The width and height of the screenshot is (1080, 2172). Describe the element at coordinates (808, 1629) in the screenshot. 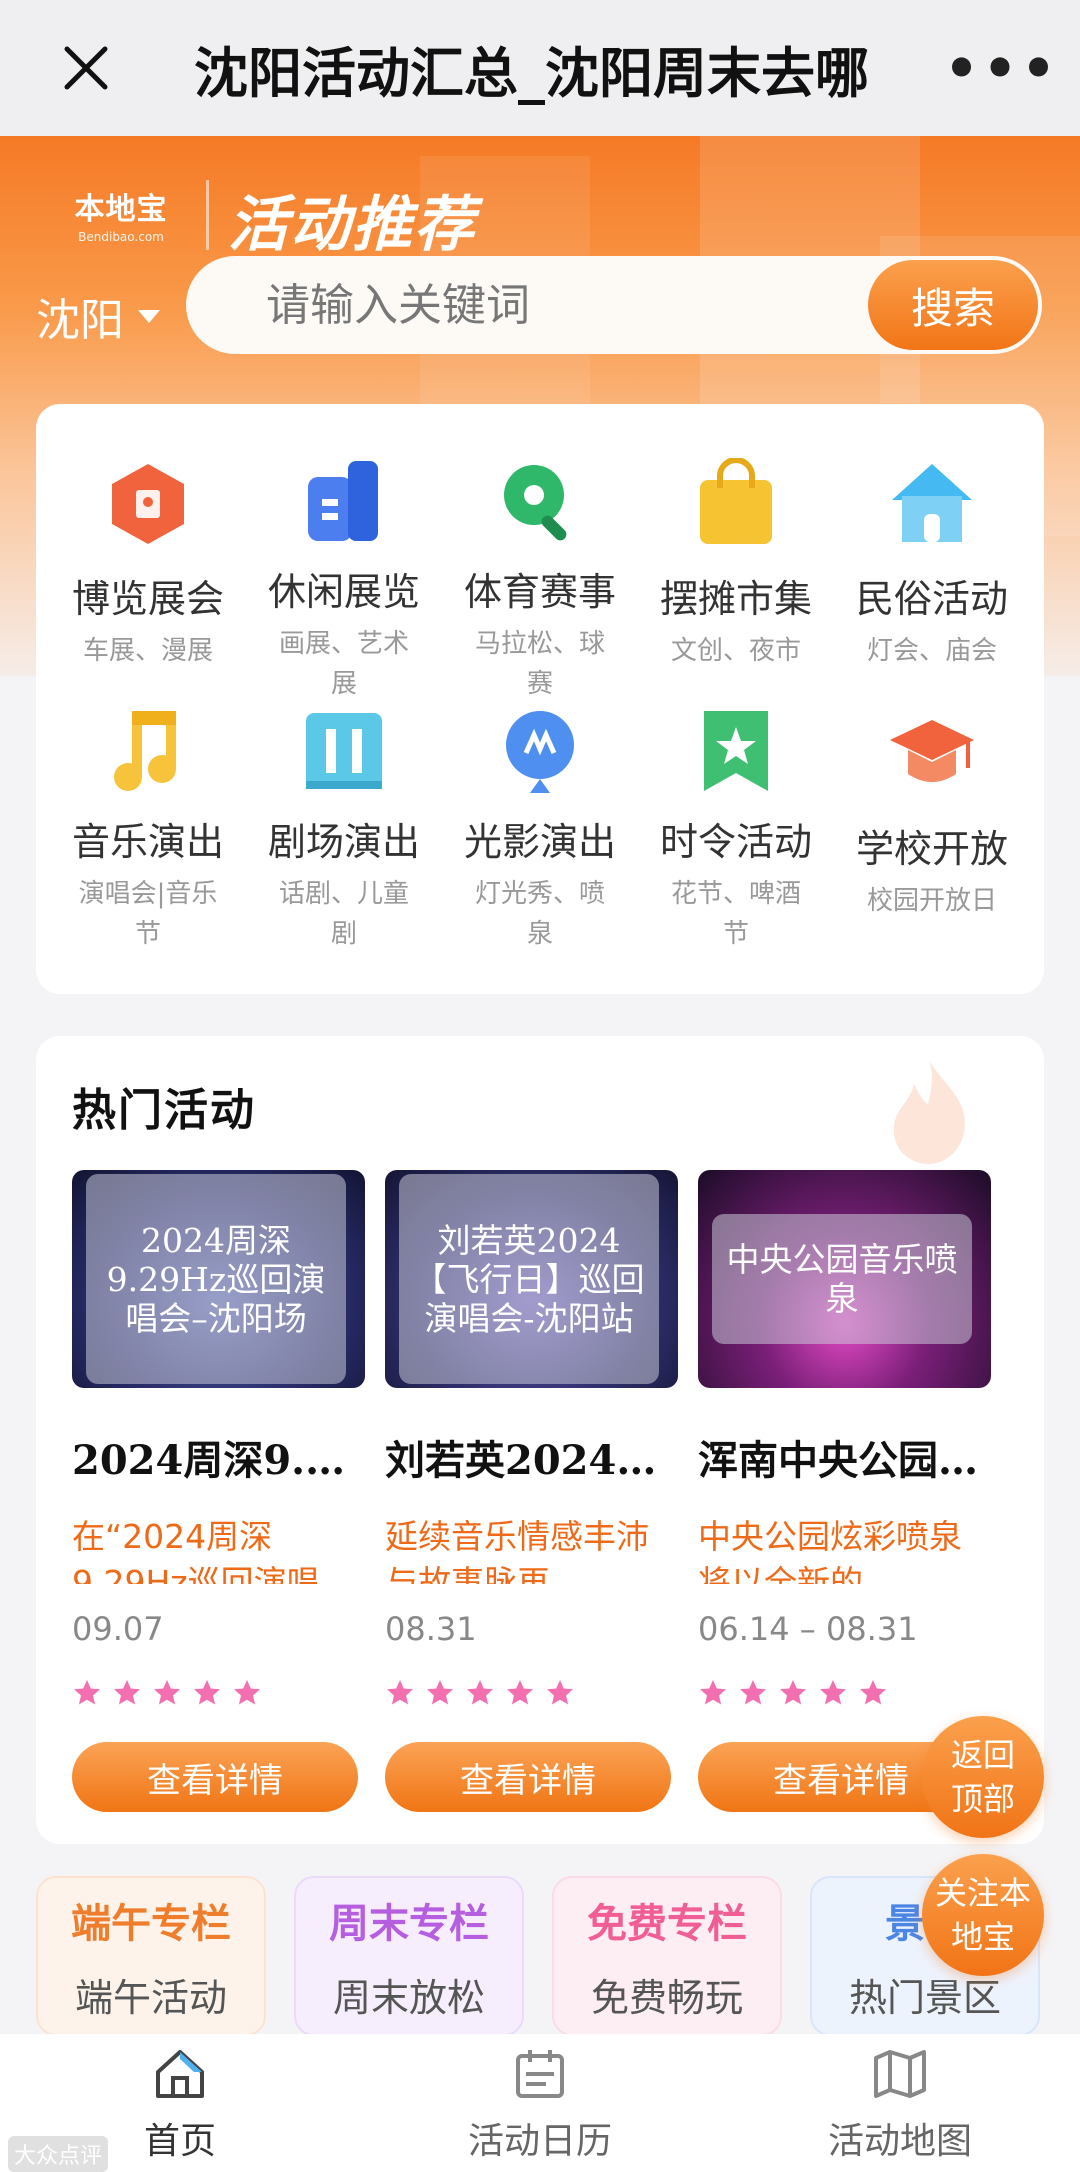

I see `event-date: 06.14 – 08.31` at that location.